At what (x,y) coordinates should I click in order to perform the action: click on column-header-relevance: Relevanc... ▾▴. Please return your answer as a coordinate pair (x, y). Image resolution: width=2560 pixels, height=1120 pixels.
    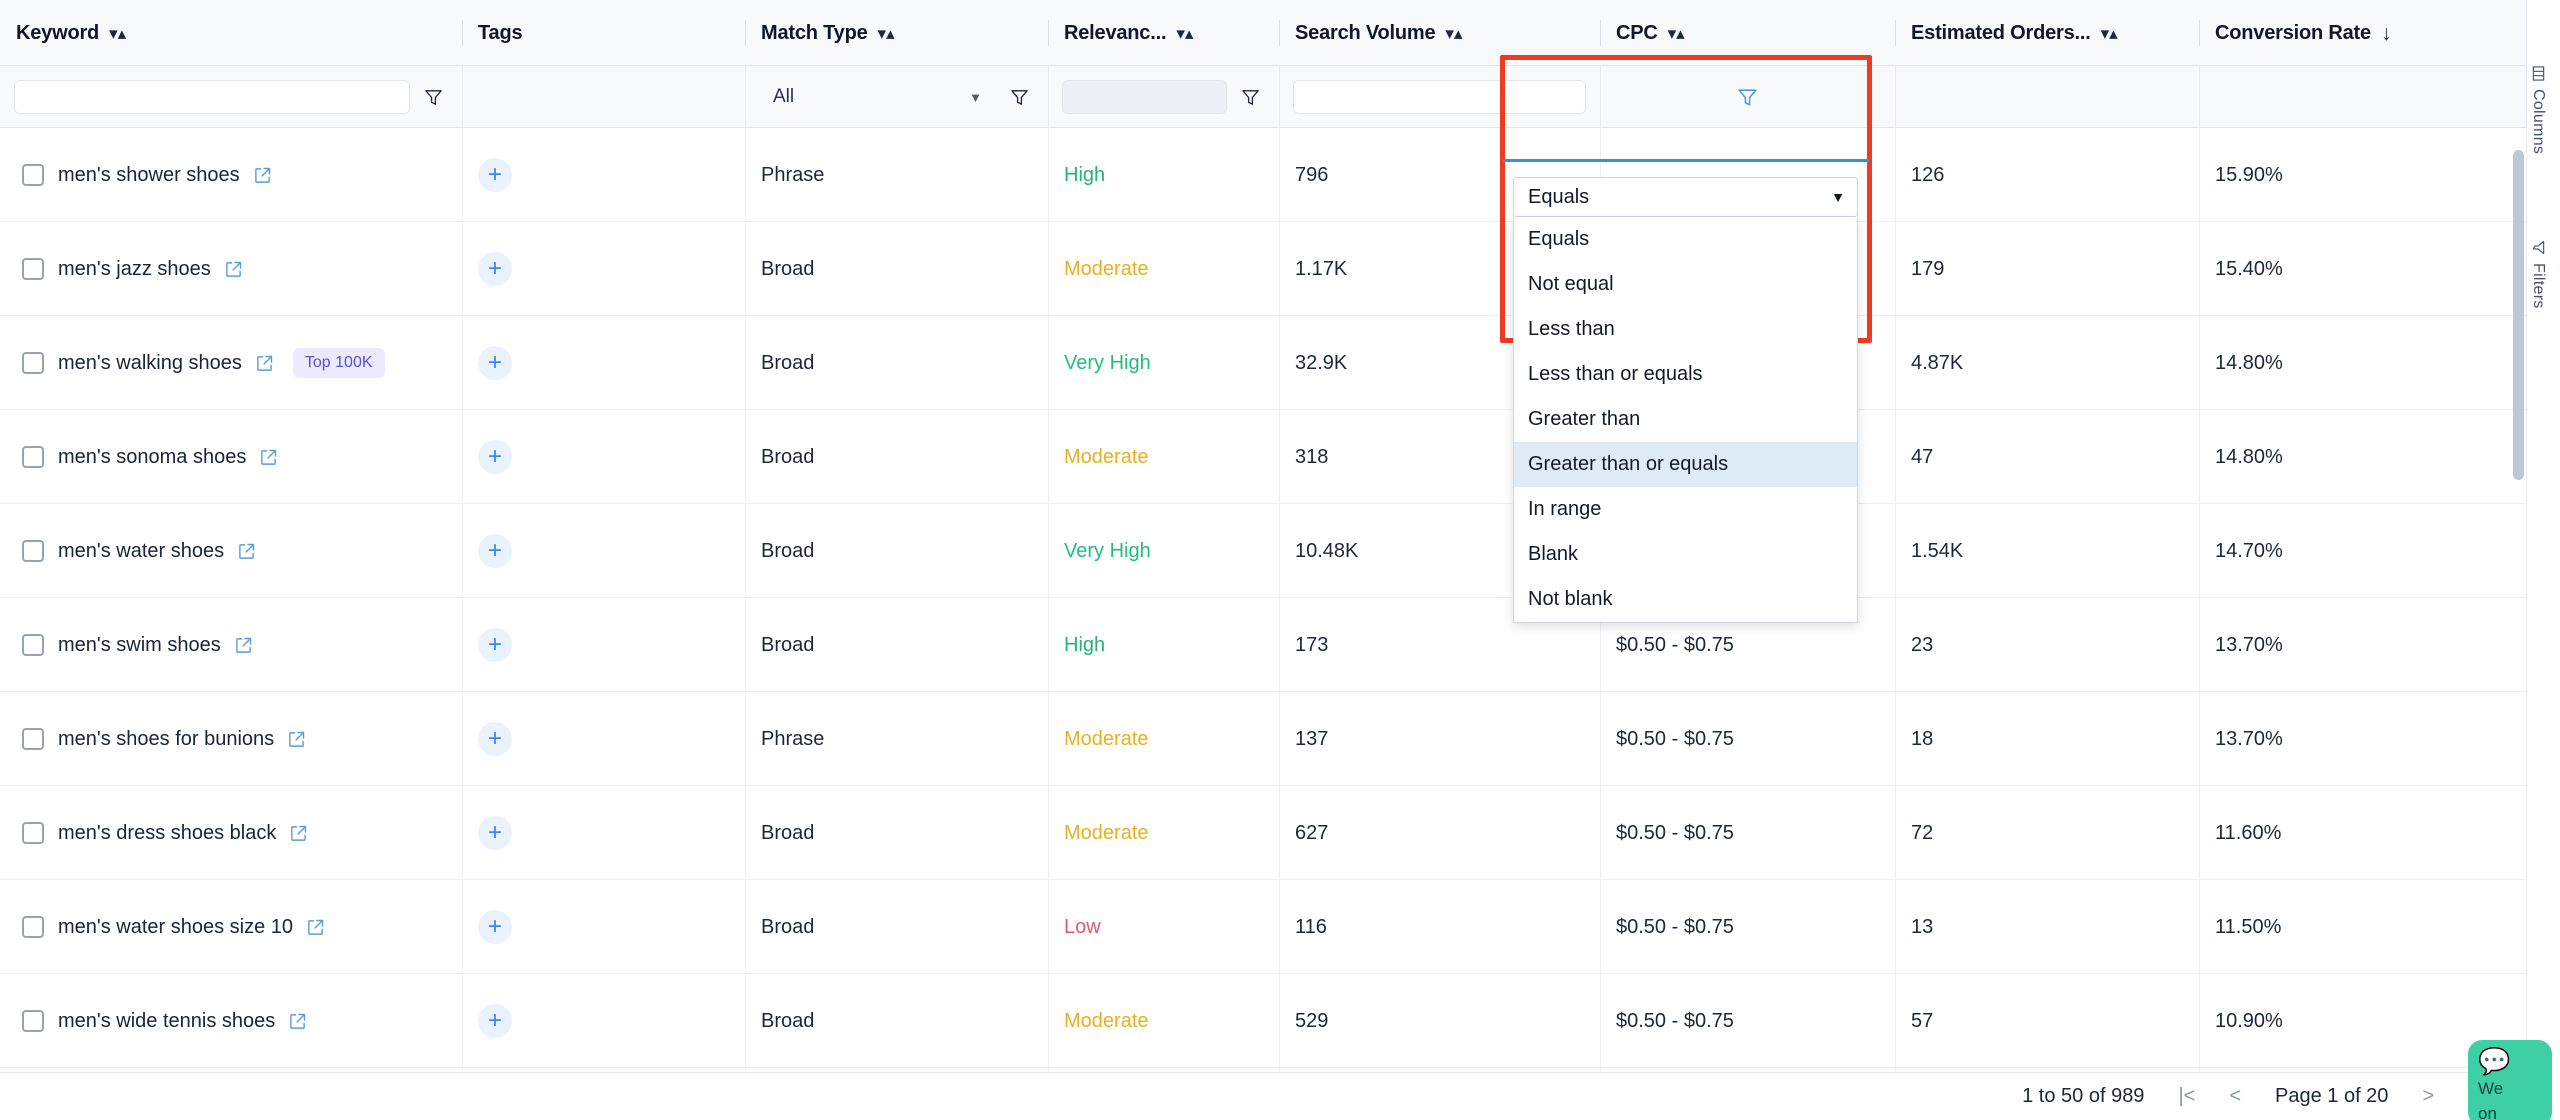
    Looking at the image, I should click on (1163, 33).